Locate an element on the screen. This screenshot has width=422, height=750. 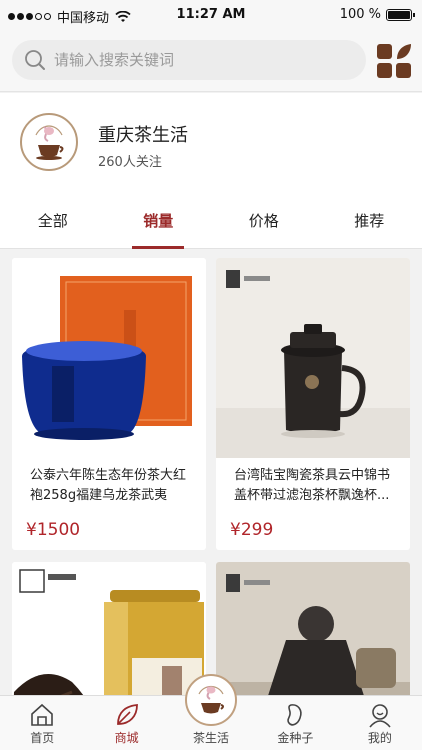
tab-gold-seed: 金种子 is located at coordinates (295, 723).